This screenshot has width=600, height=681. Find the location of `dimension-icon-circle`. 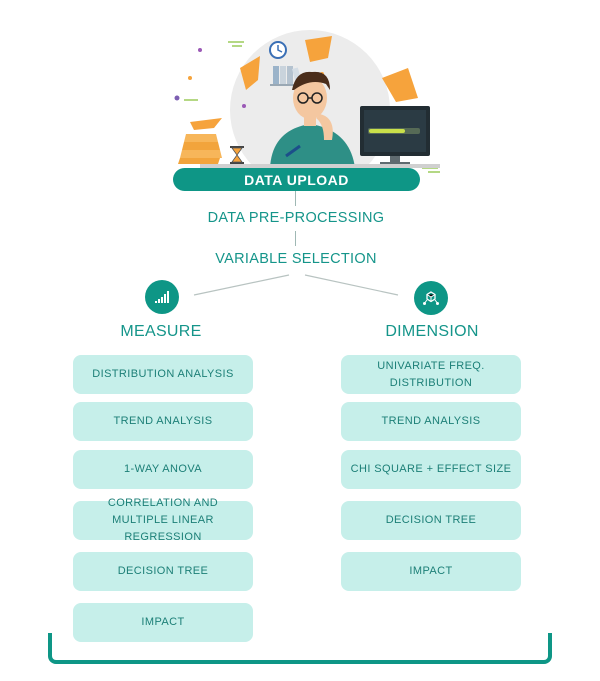

dimension-icon-circle is located at coordinates (431, 298).